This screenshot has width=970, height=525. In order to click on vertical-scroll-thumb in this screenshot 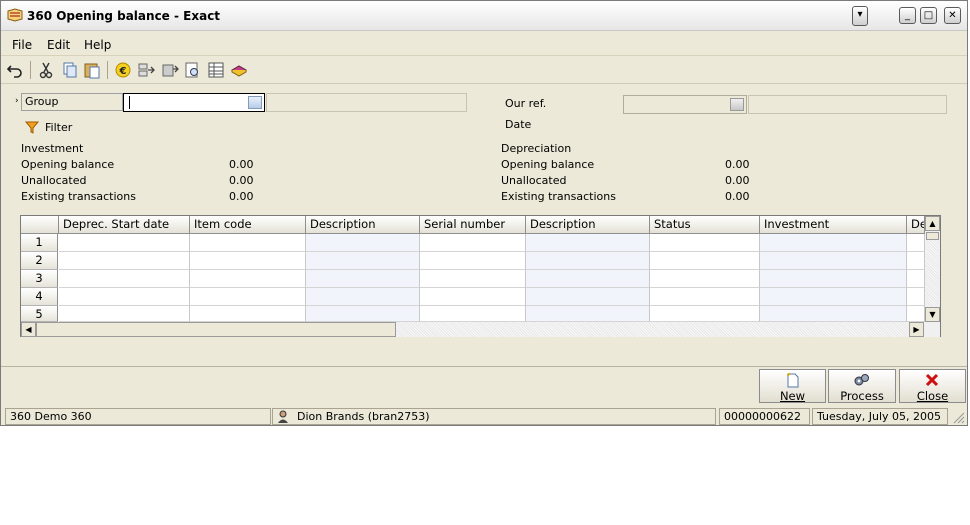, I will do `click(932, 236)`.